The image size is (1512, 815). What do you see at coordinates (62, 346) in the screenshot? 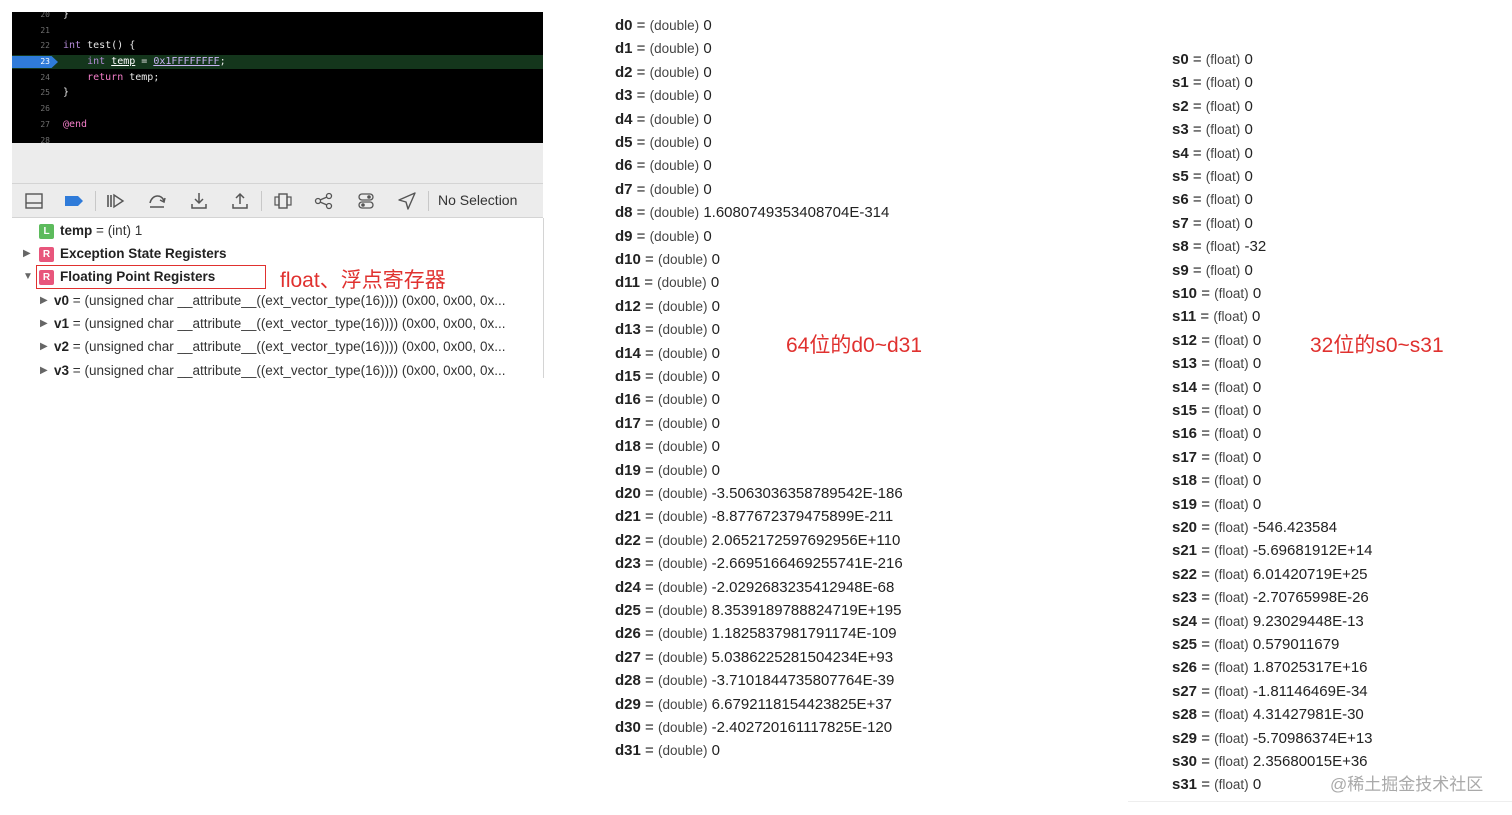
I see `variable-name: v2` at bounding box center [62, 346].